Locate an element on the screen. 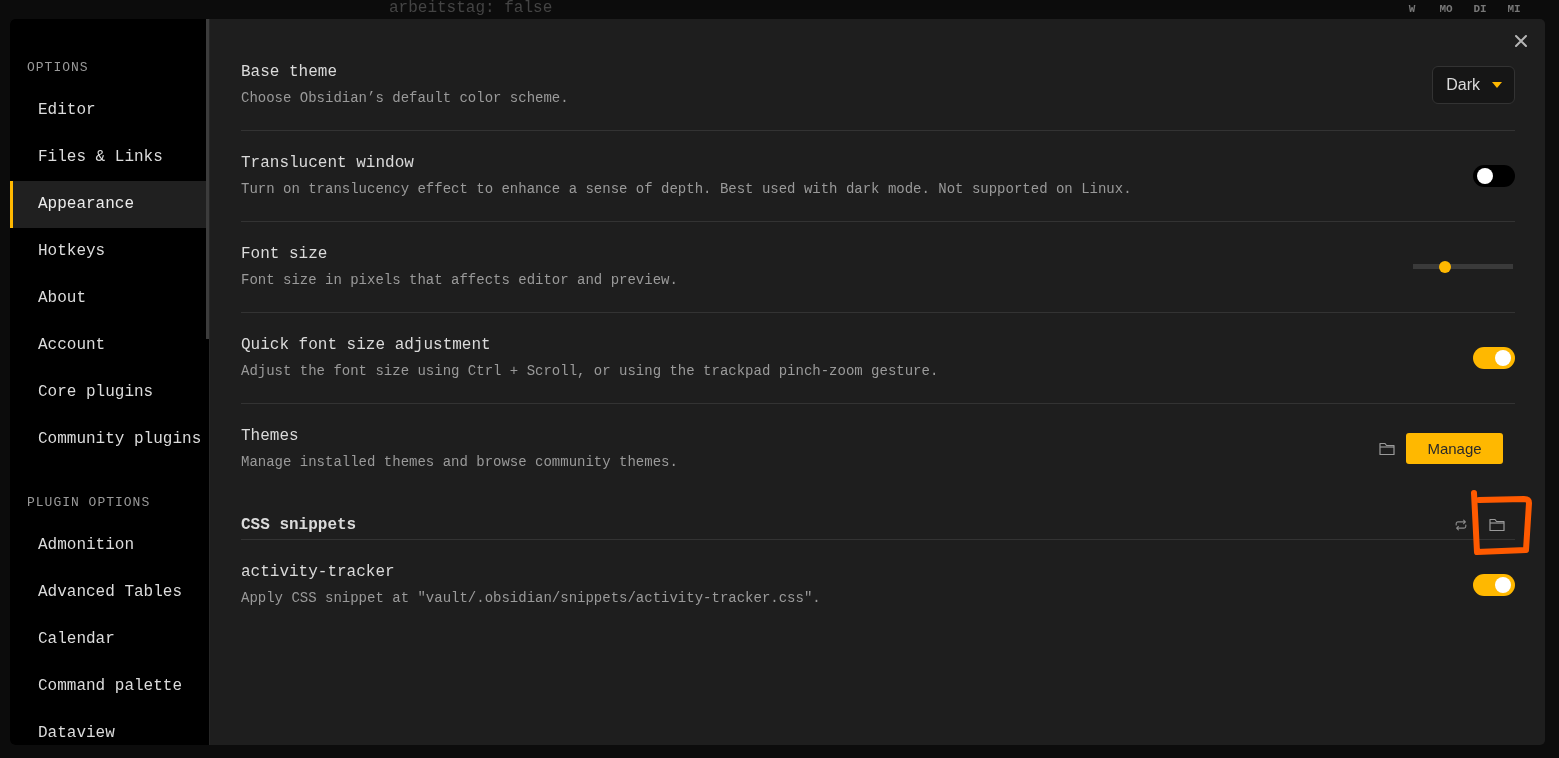 The image size is (1559, 758). sidebar-item: Core plugins is located at coordinates (109, 392).